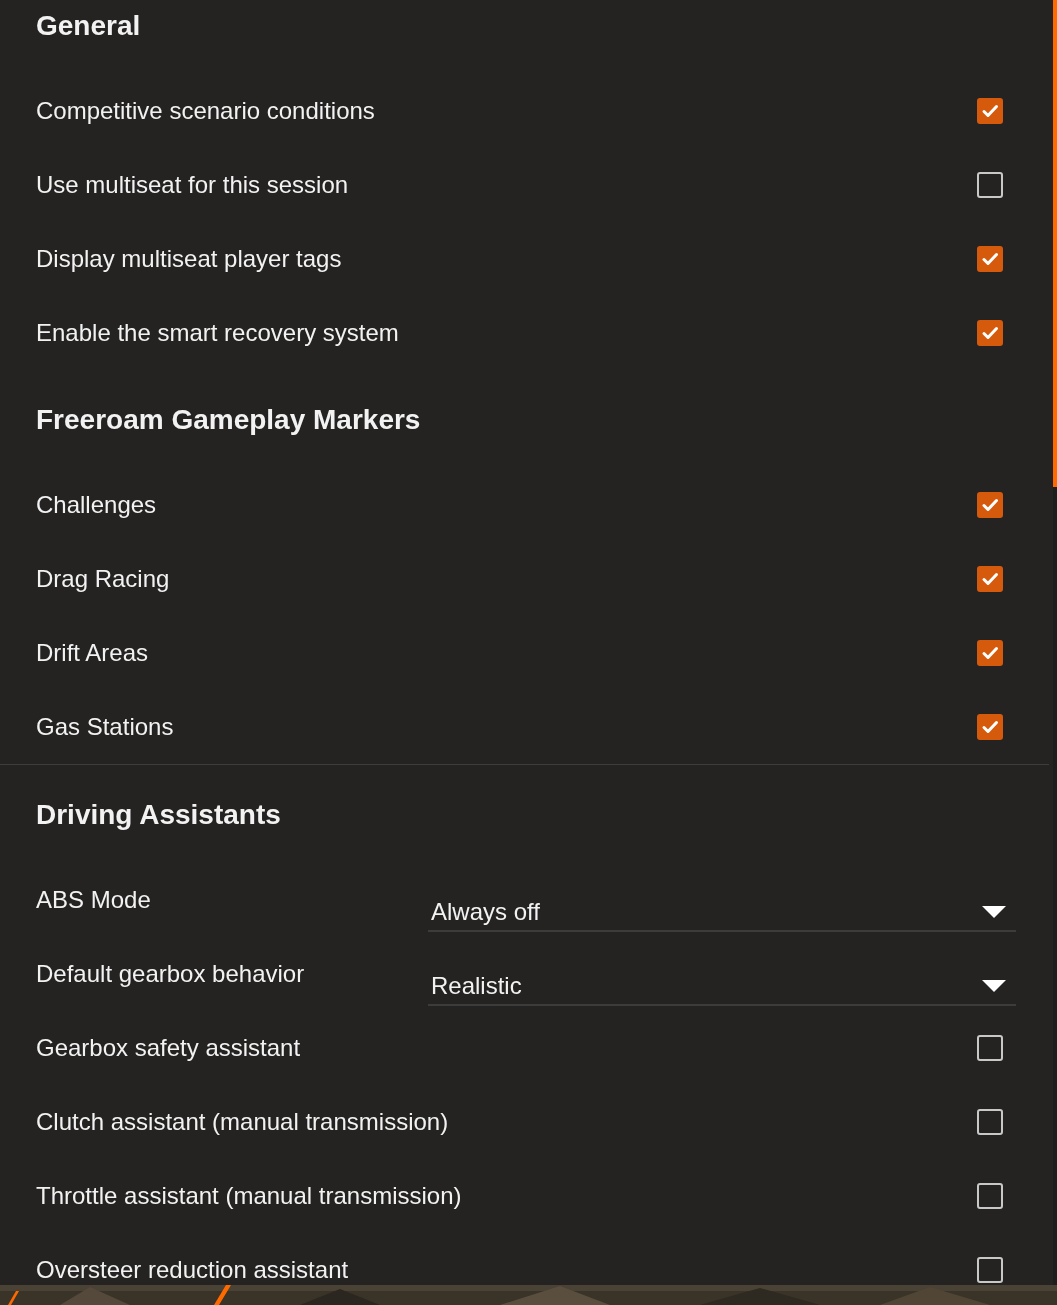 The width and height of the screenshot is (1057, 1305). Describe the element at coordinates (169, 1048) in the screenshot. I see `setting-label: Gearbox safety assistant` at that location.